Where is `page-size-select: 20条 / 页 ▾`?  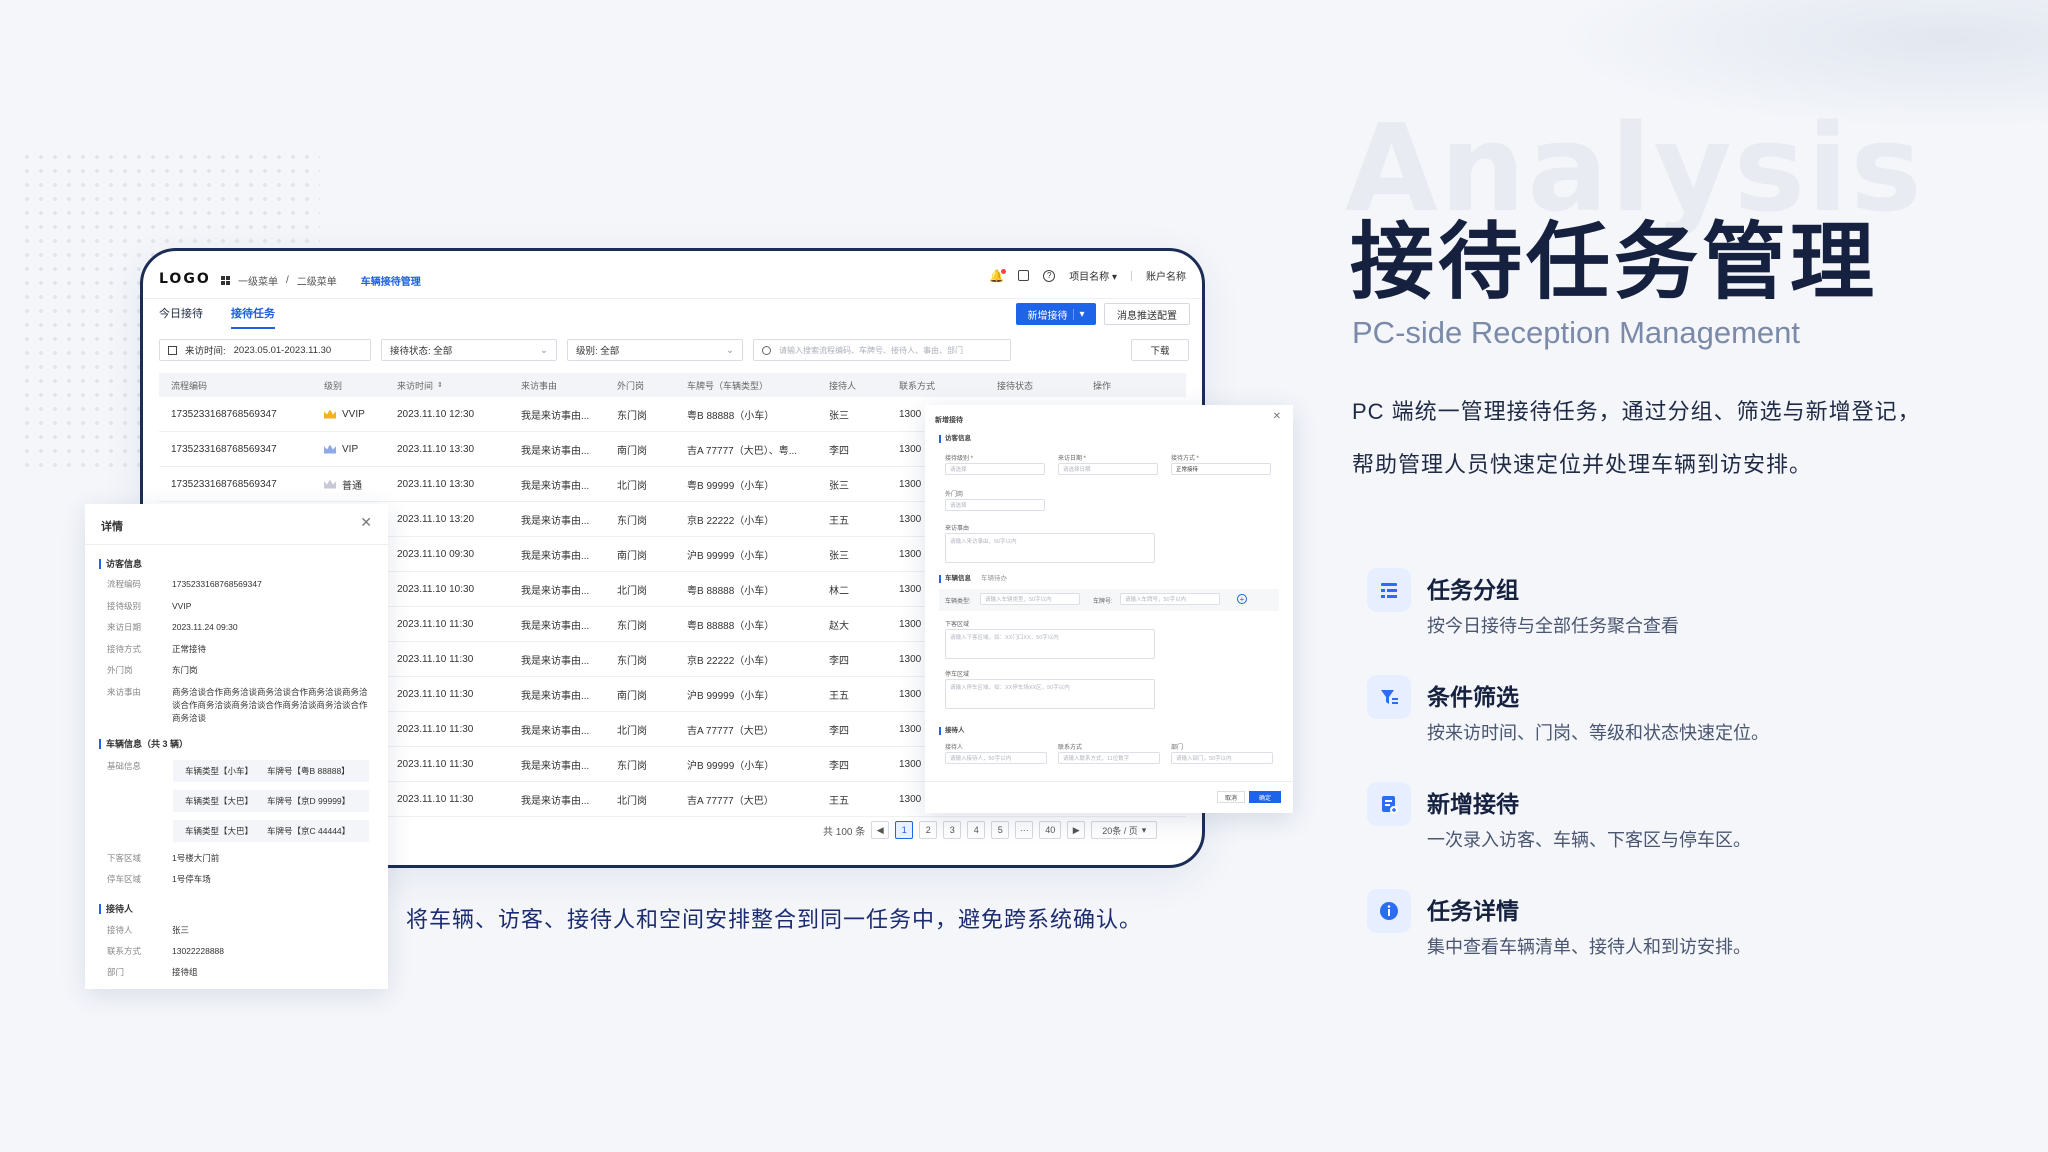
page-size-select: 20条 / 页 ▾ is located at coordinates (1124, 830).